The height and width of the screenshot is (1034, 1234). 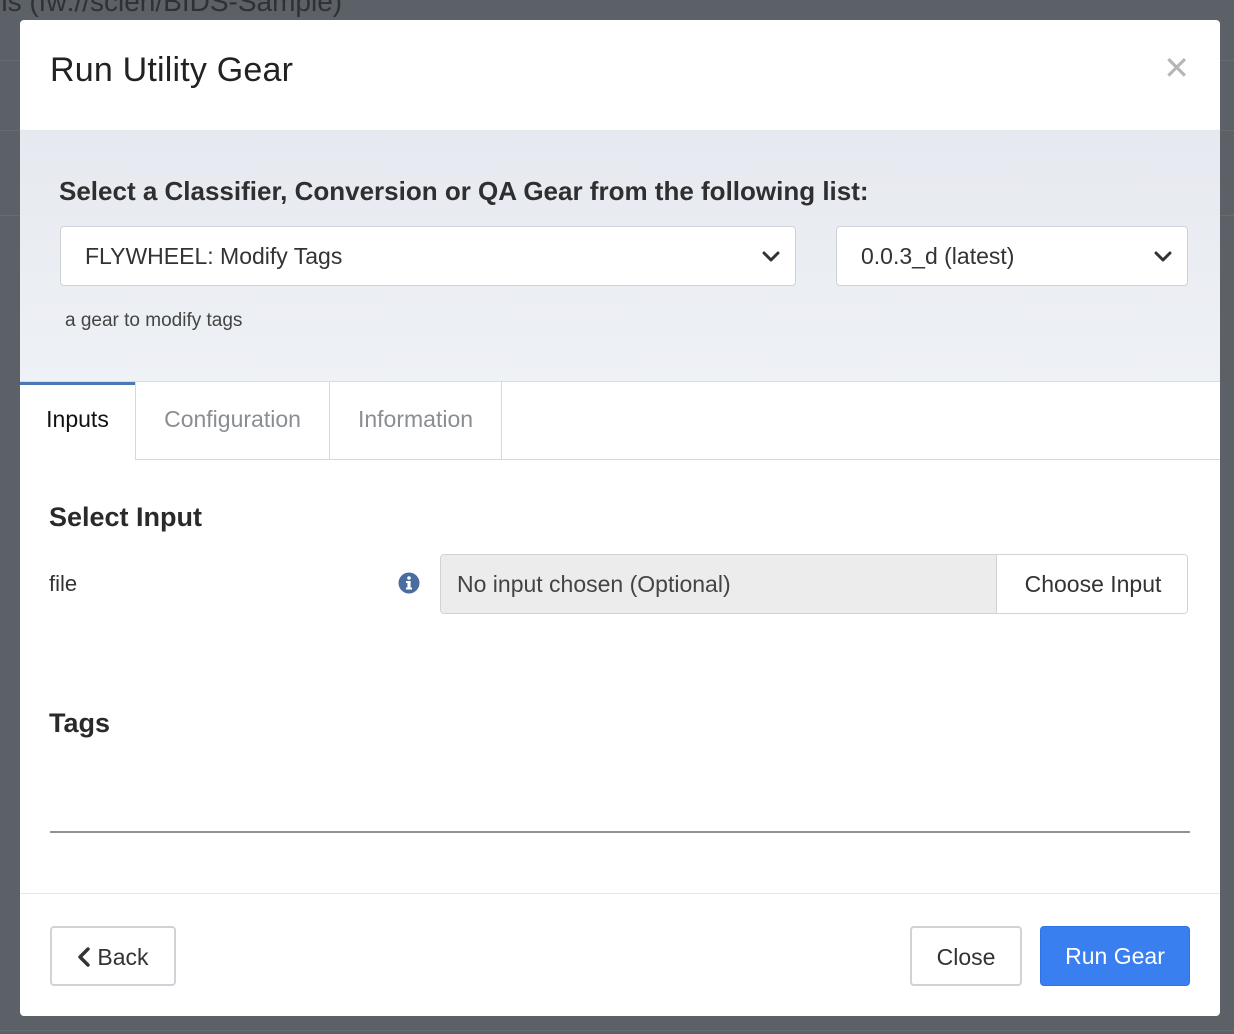 What do you see at coordinates (1115, 956) in the screenshot?
I see `run-gear-button: Run Gear` at bounding box center [1115, 956].